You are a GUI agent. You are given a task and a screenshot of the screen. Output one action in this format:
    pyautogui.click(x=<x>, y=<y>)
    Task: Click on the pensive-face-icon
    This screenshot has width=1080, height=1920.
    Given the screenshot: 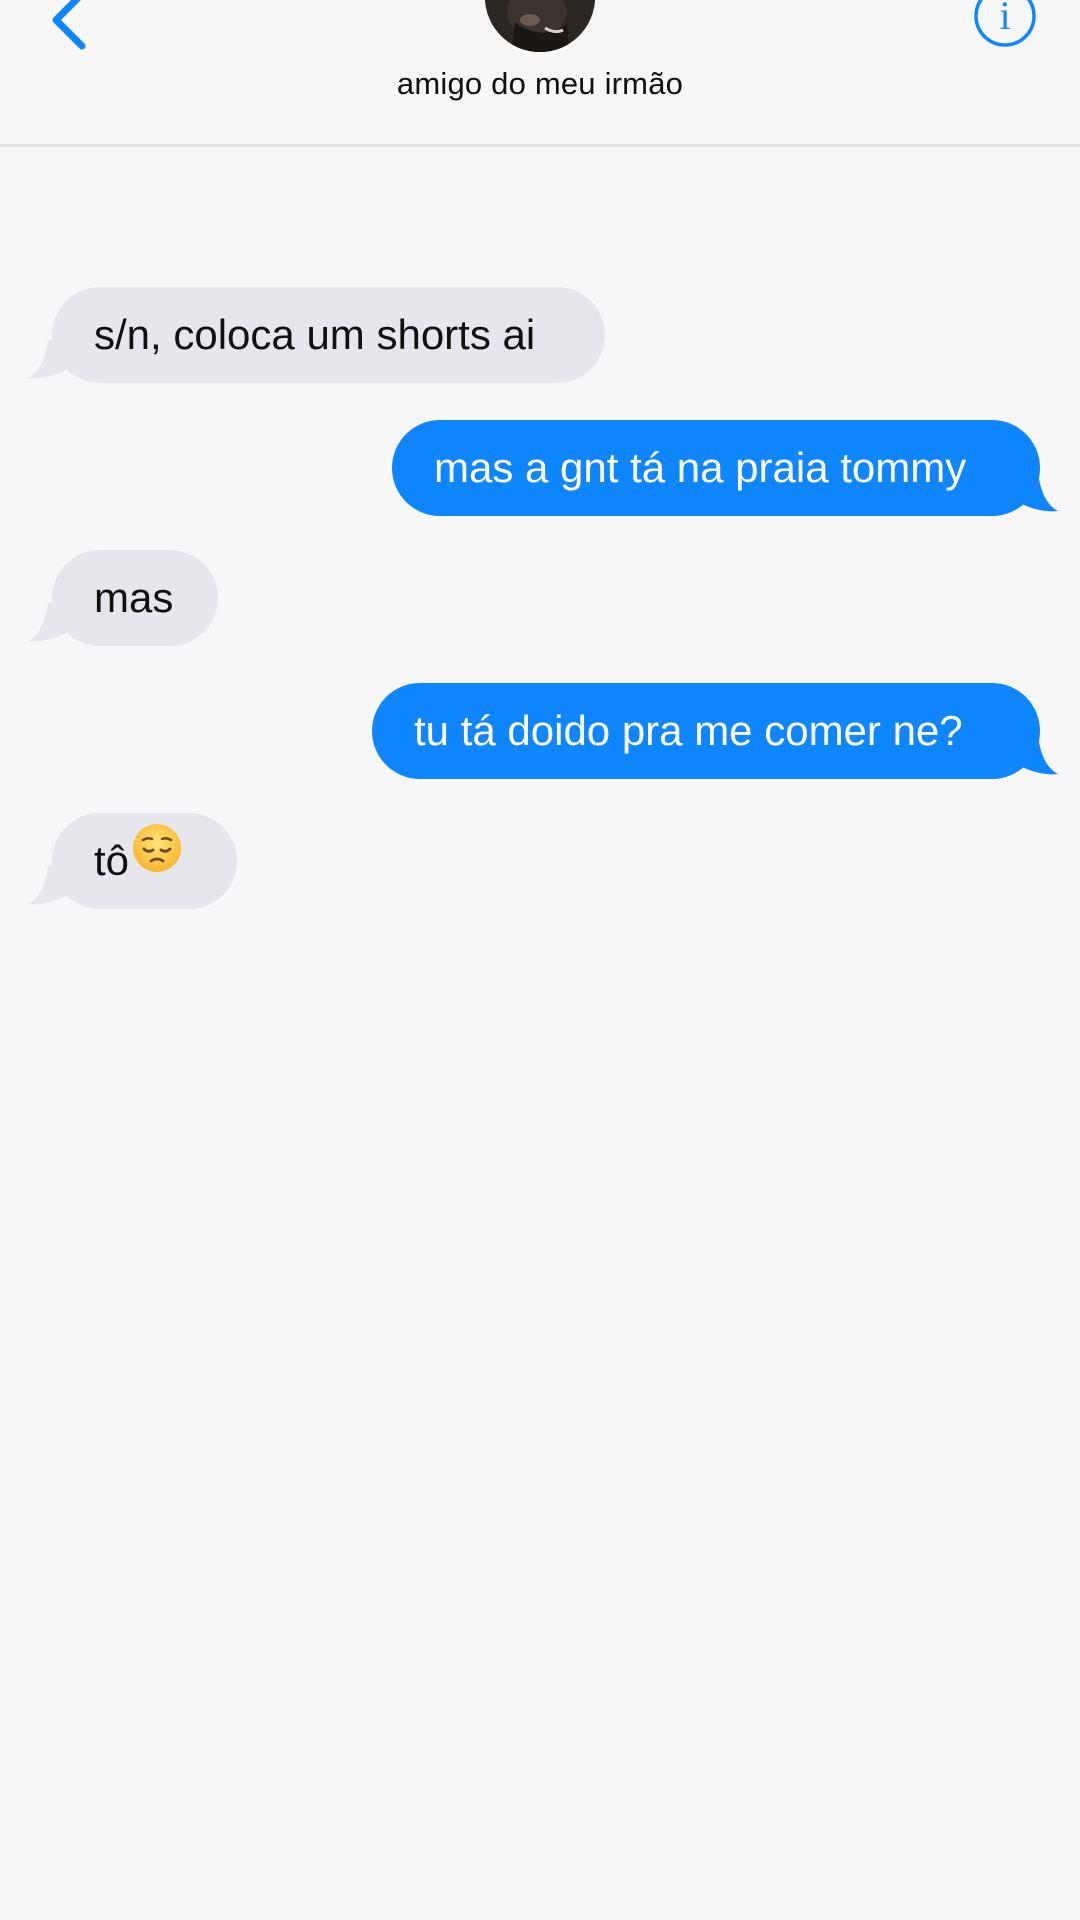 What is the action you would take?
    pyautogui.click(x=157, y=860)
    